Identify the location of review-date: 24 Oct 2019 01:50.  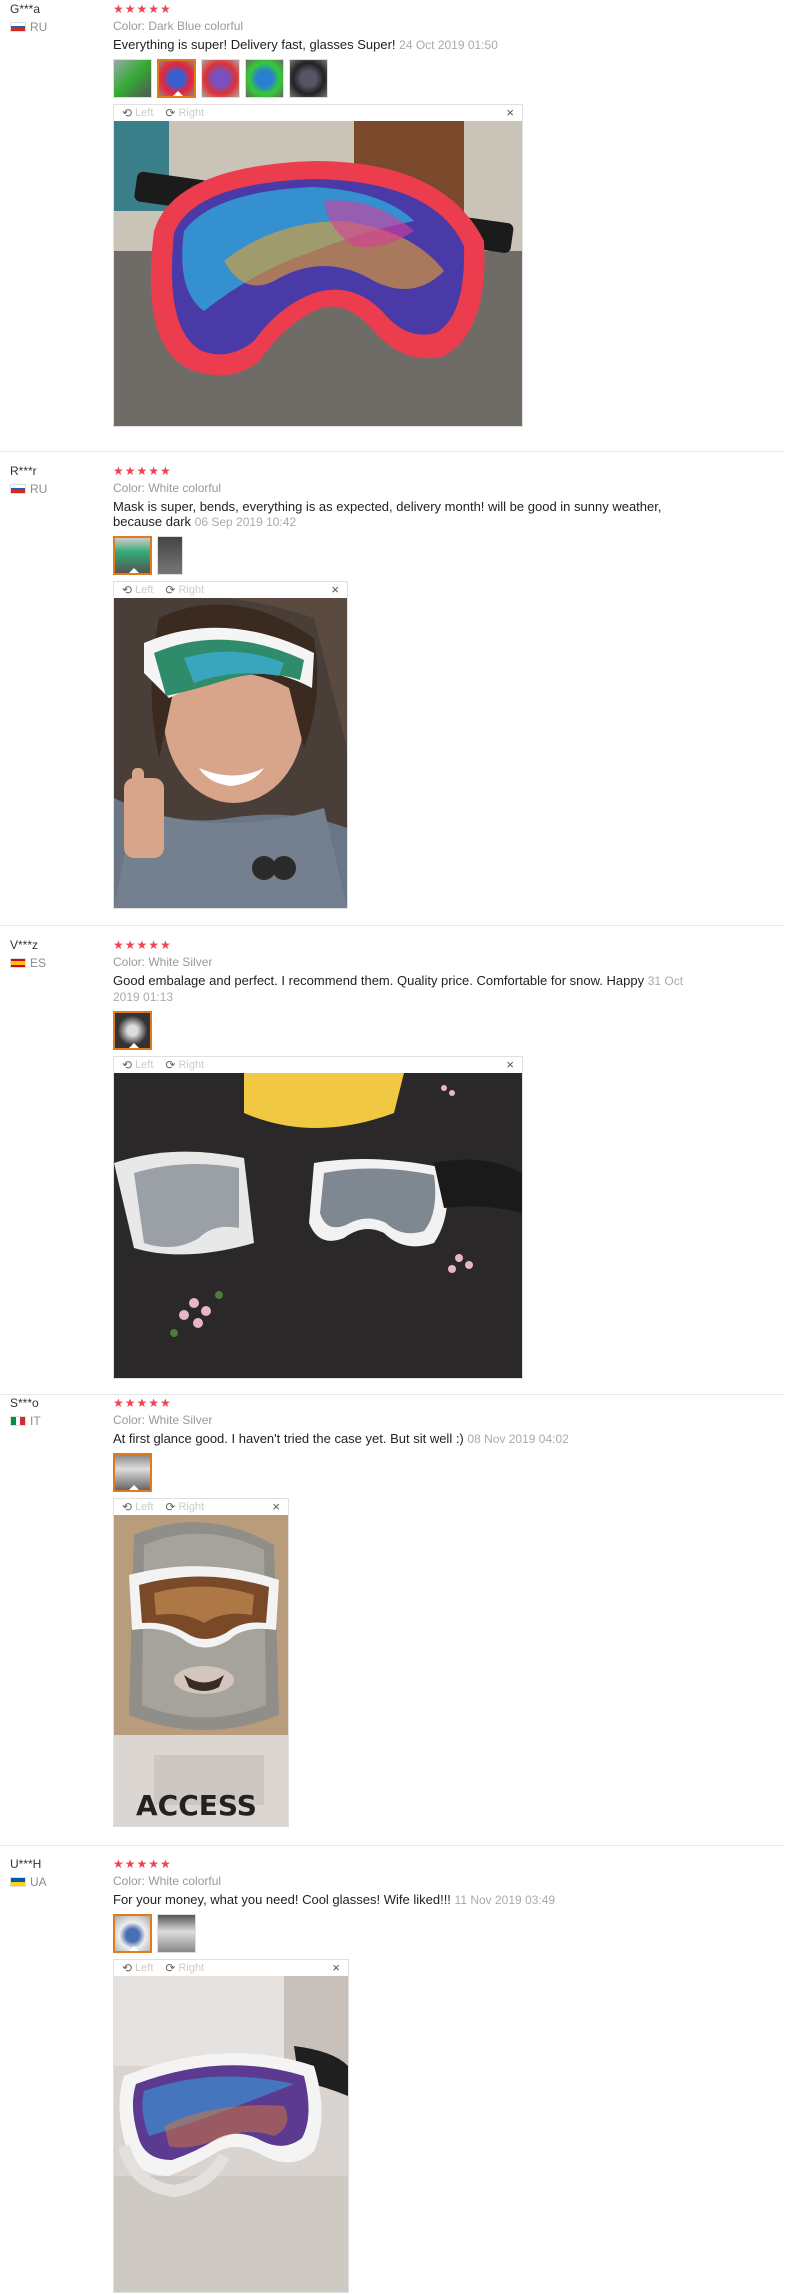
(448, 45).